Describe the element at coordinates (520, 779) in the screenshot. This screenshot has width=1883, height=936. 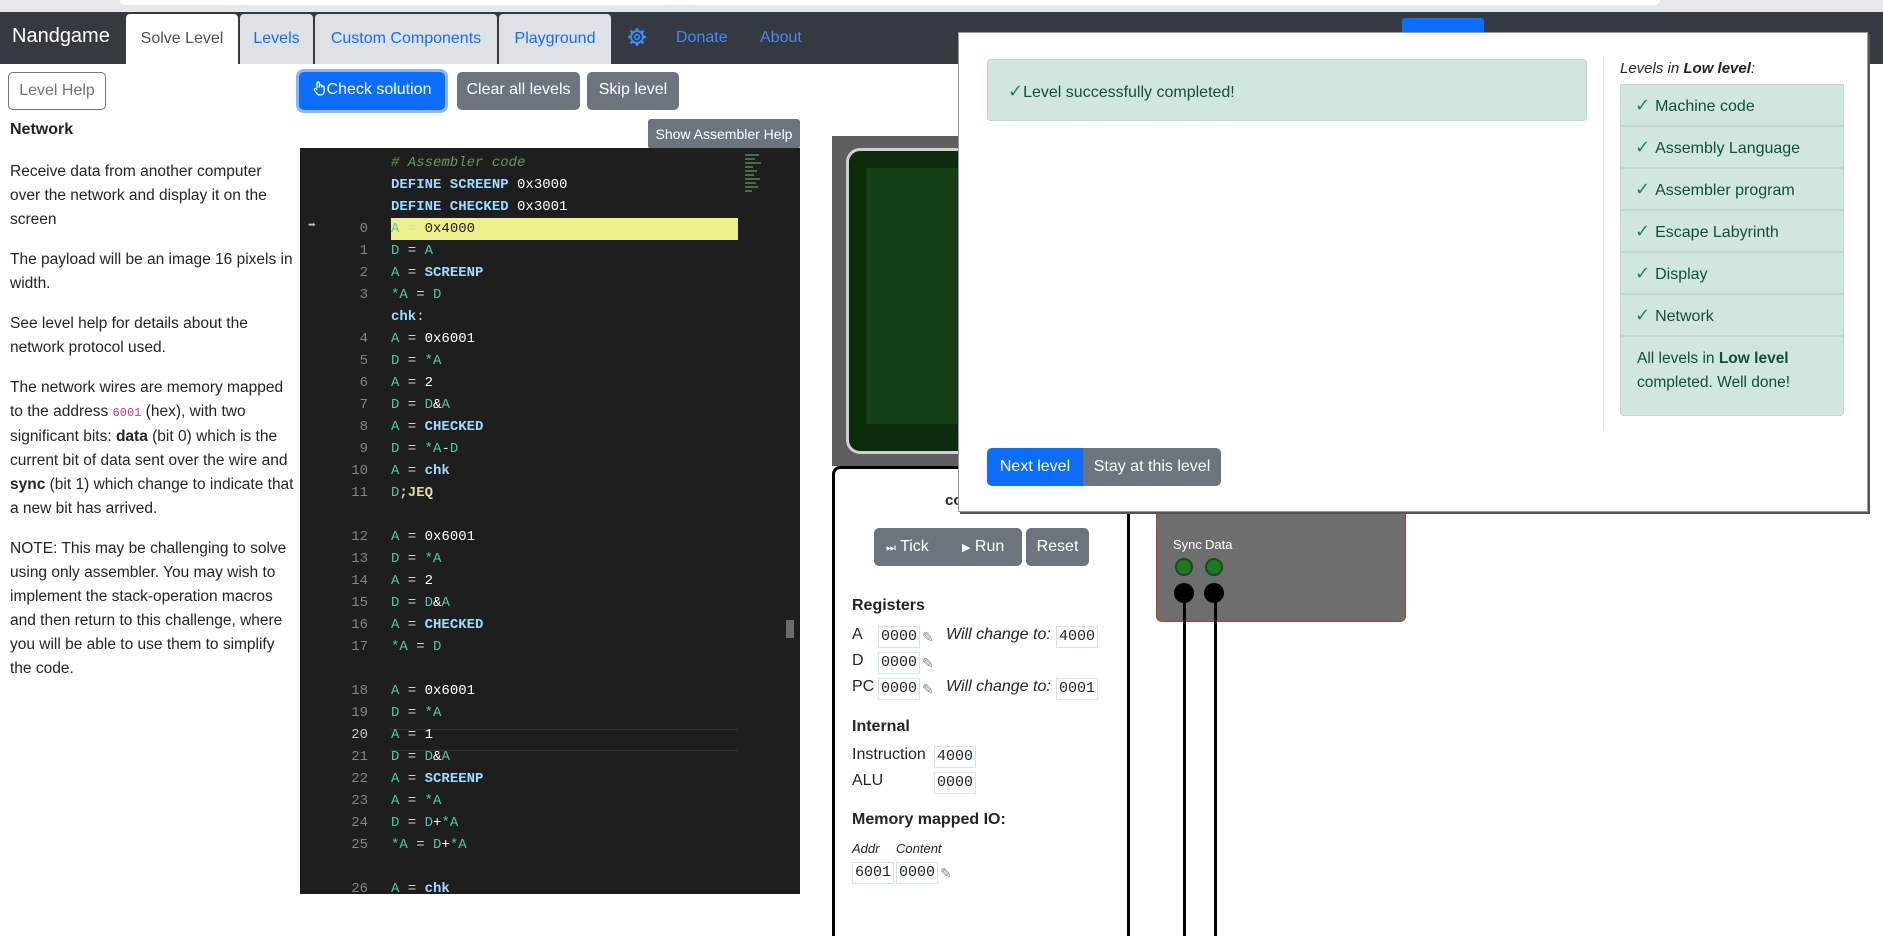
I see `code-line: 22 A = SCREENP` at that location.